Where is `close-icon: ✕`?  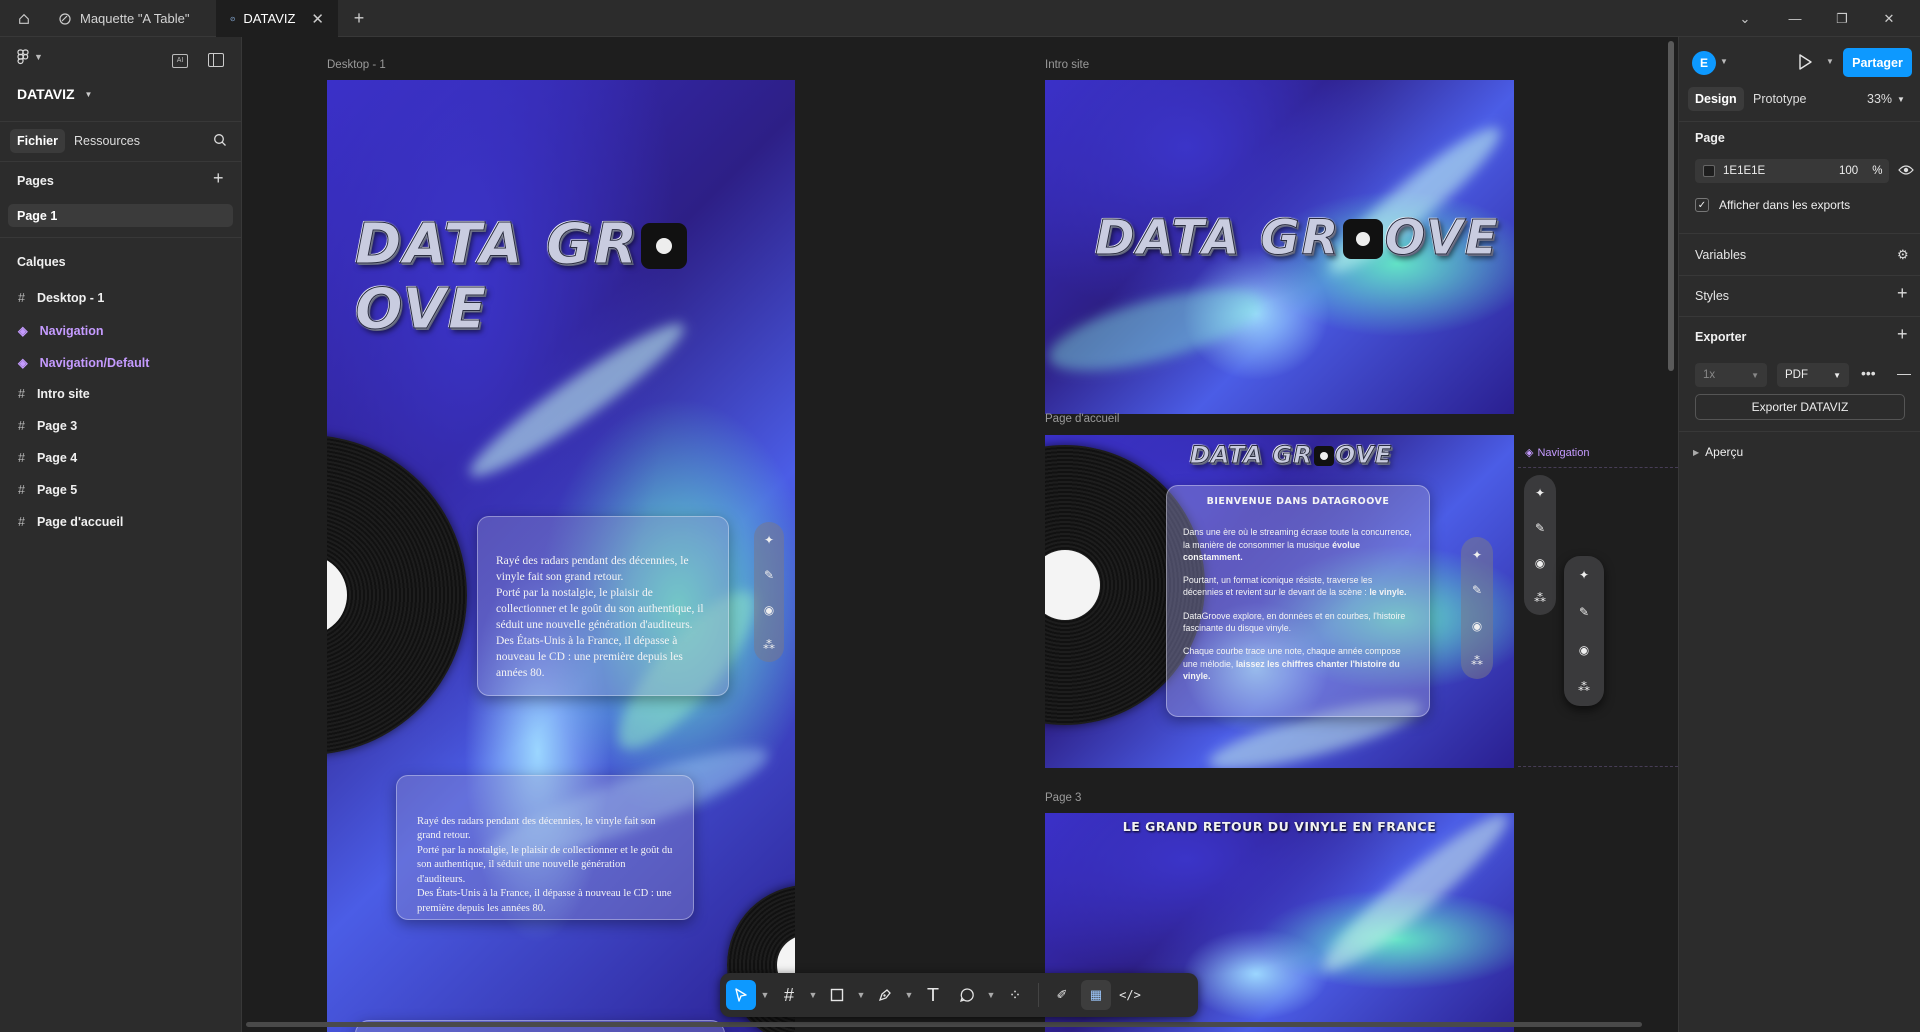
close-icon: ✕ is located at coordinates (317, 19).